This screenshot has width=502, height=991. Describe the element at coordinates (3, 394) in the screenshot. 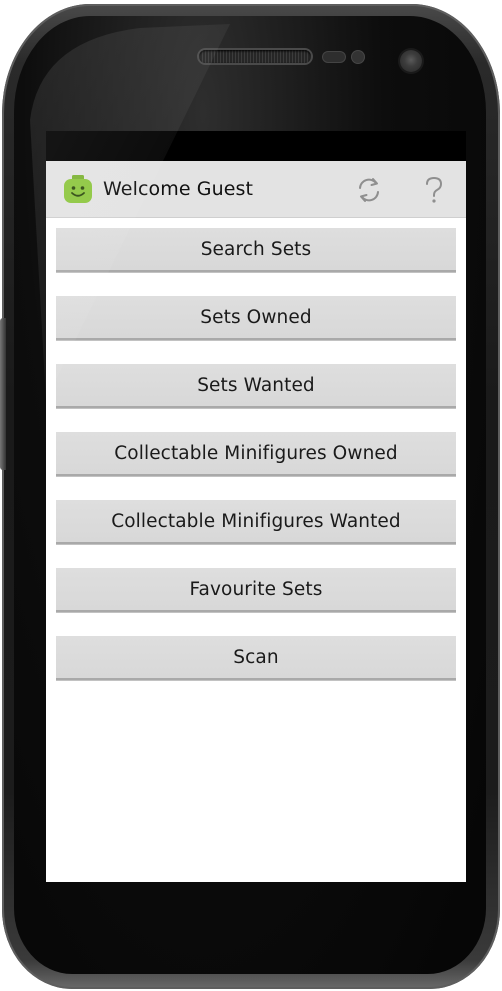

I see `volume-side-button` at that location.